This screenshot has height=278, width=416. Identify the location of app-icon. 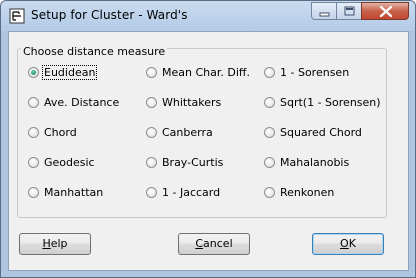
(17, 16).